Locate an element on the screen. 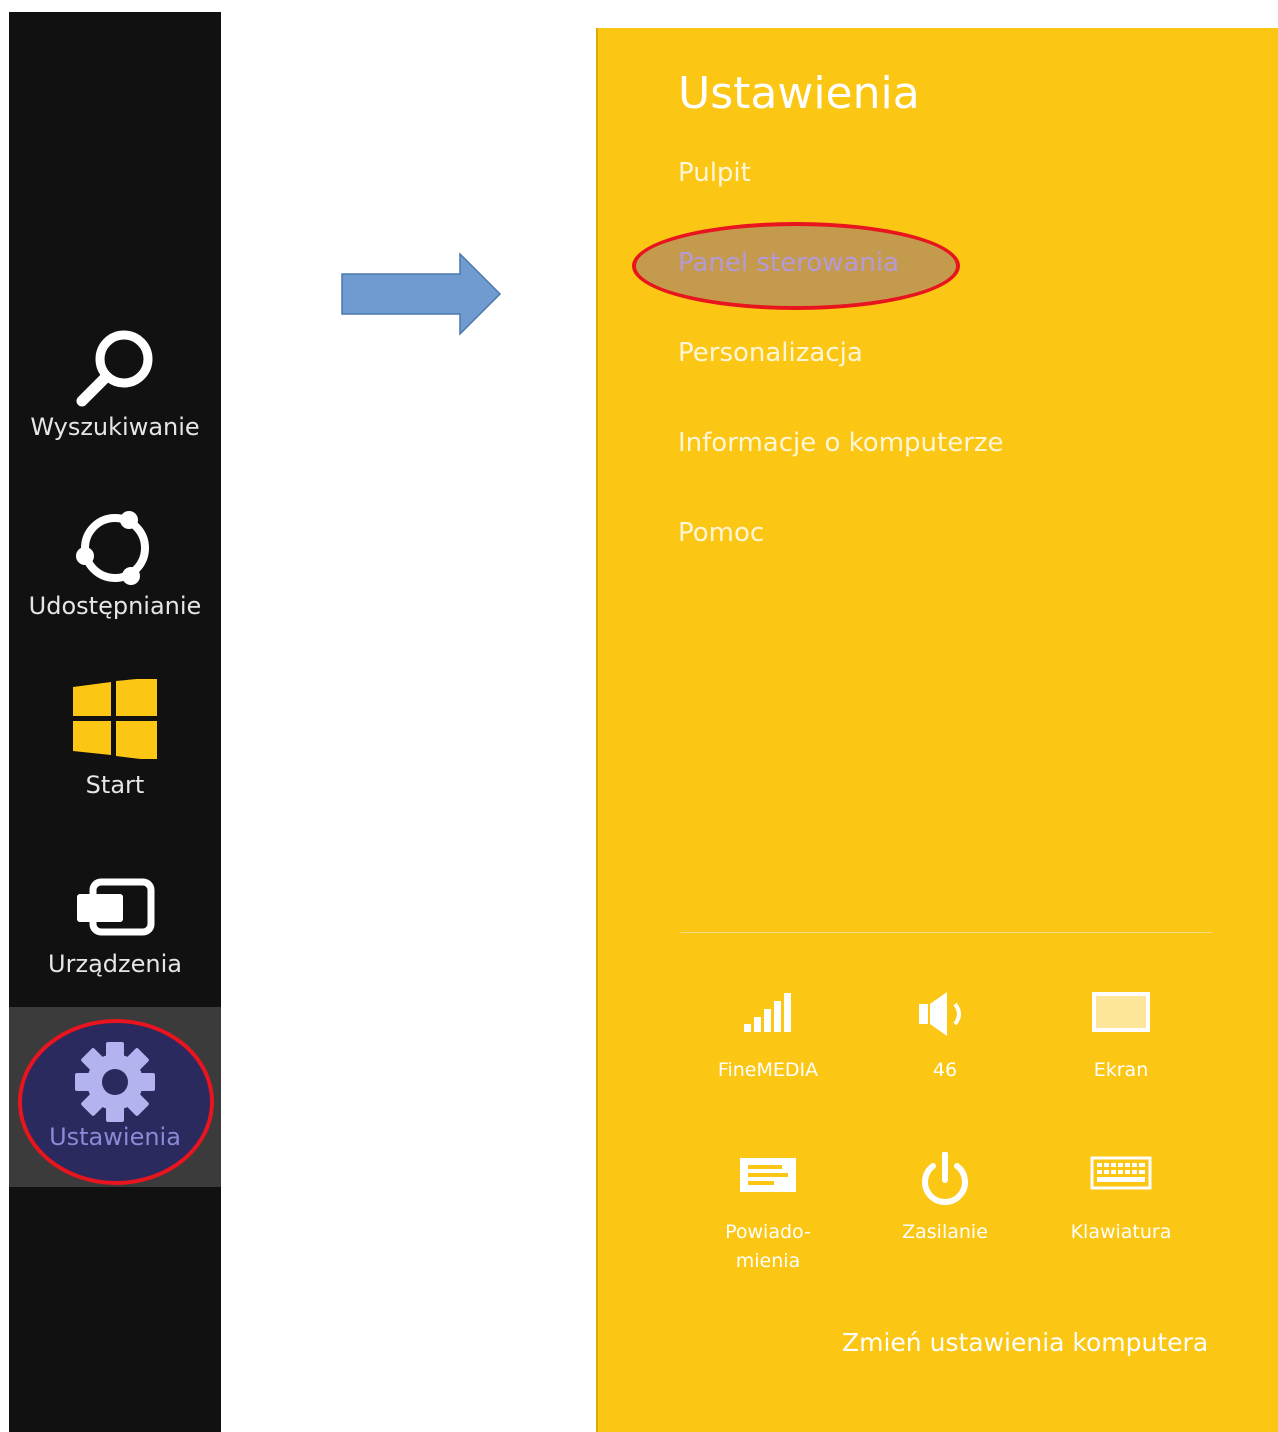 The height and width of the screenshot is (1432, 1278). menu-item-pc-info: Informacje o komputerze is located at coordinates (841, 443).